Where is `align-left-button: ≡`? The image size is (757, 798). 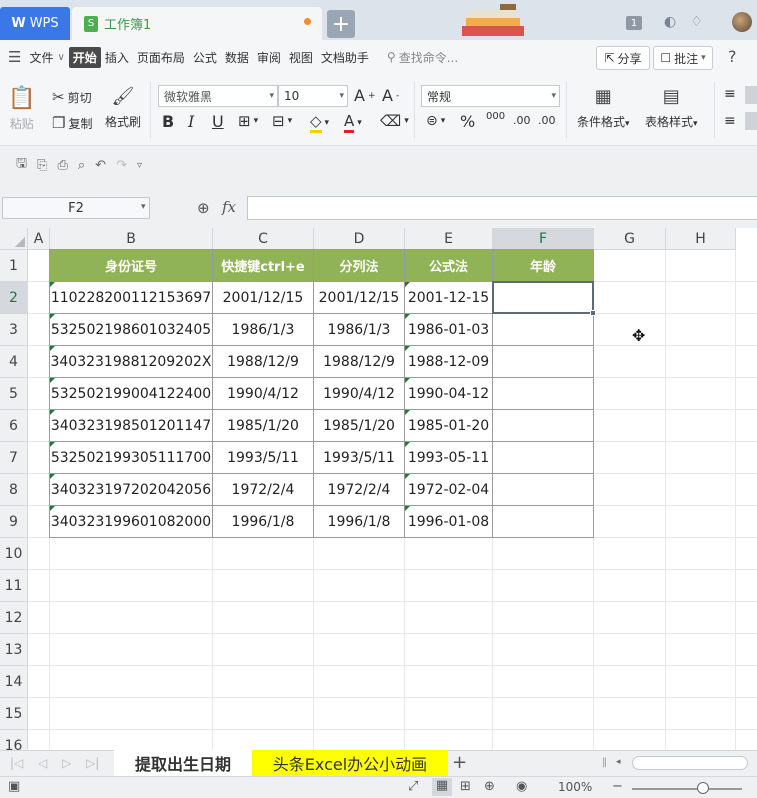
align-left-button: ≡ is located at coordinates (730, 121).